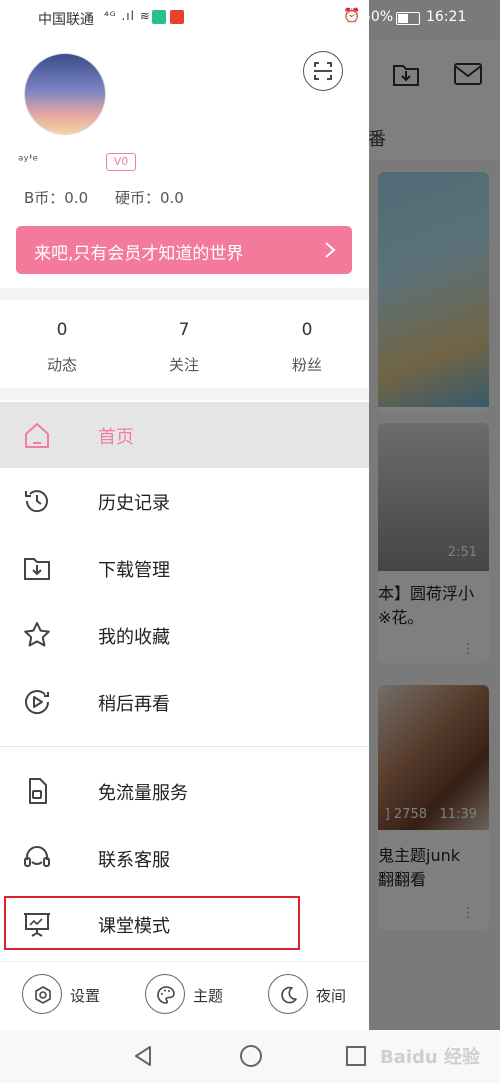 The width and height of the screenshot is (500, 1083). I want to click on signal-icons: ⁴ᴳ .ıl ≋, so click(127, 16).